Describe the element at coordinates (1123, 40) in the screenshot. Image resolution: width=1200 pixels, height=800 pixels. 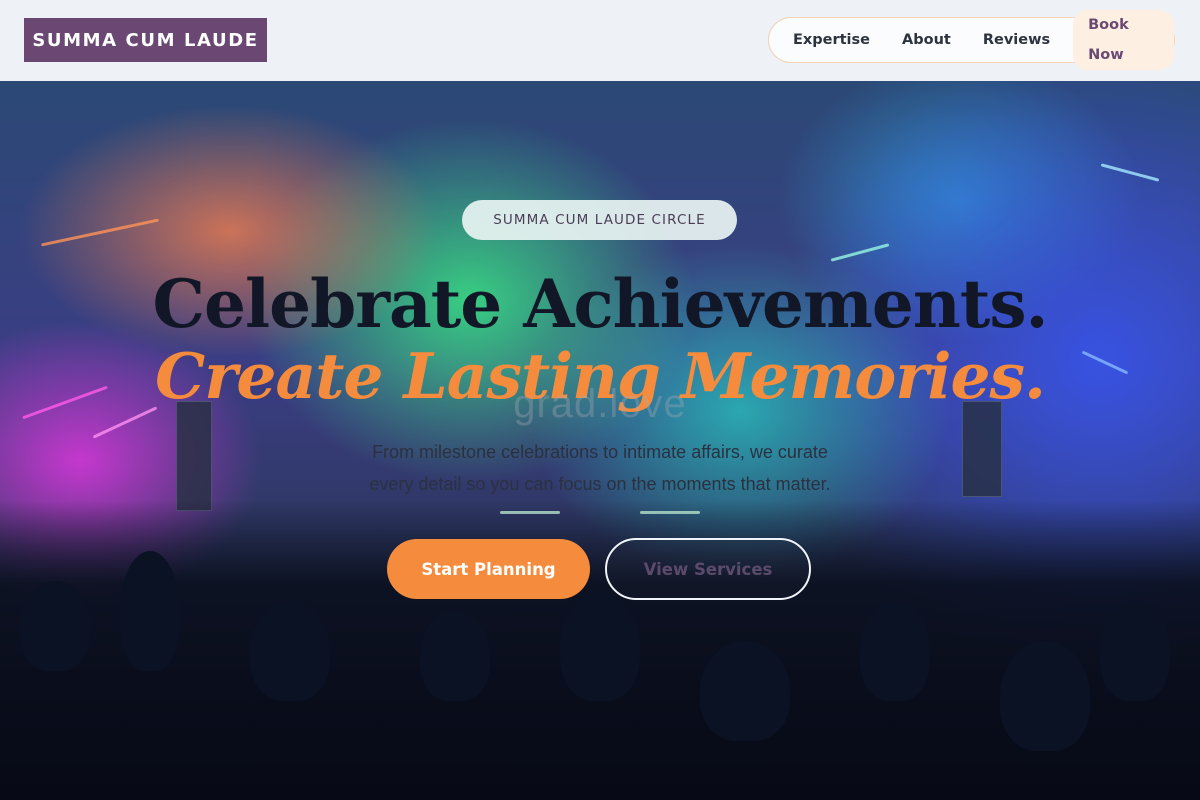
I see `book-now-button: Book Now` at that location.